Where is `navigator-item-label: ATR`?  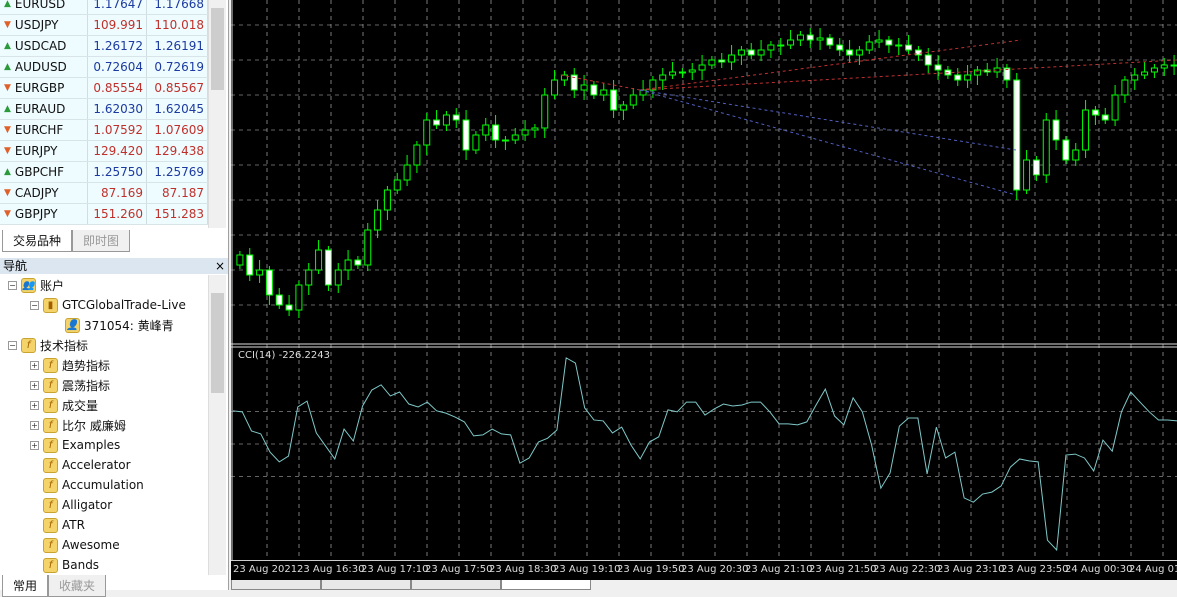
navigator-item-label: ATR is located at coordinates (73, 525).